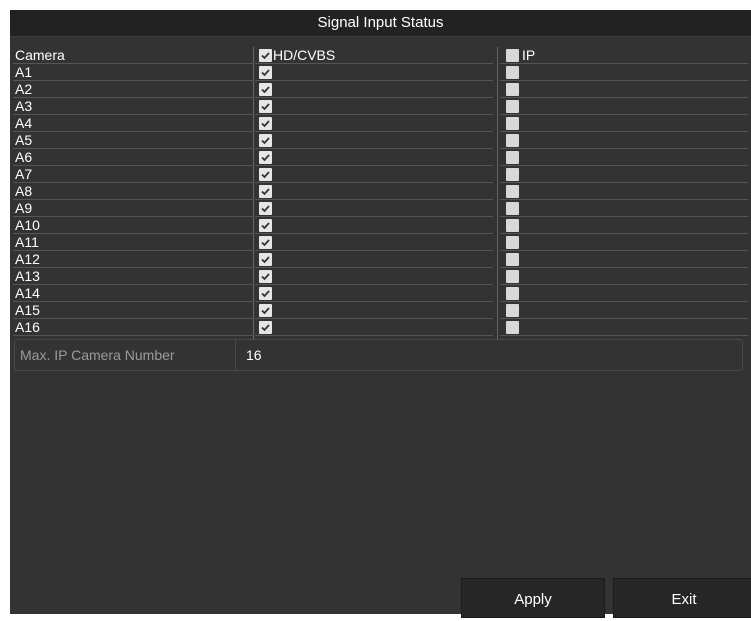 The image size is (751, 621). What do you see at coordinates (133, 259) in the screenshot?
I see `camera-name: A12` at bounding box center [133, 259].